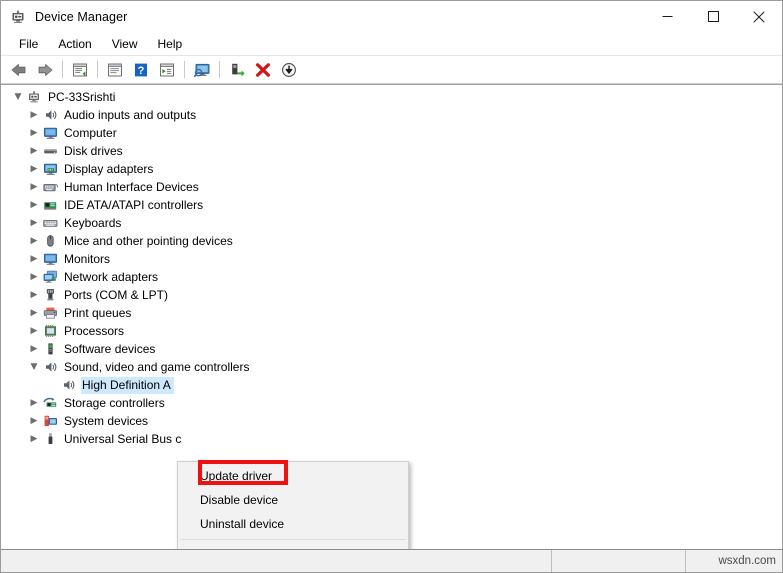 The width and height of the screenshot is (783, 573). What do you see at coordinates (391, 241) in the screenshot?
I see `tree-item-mice-and-other-pointing-devices: ▶ Mice and other pointing devices` at bounding box center [391, 241].